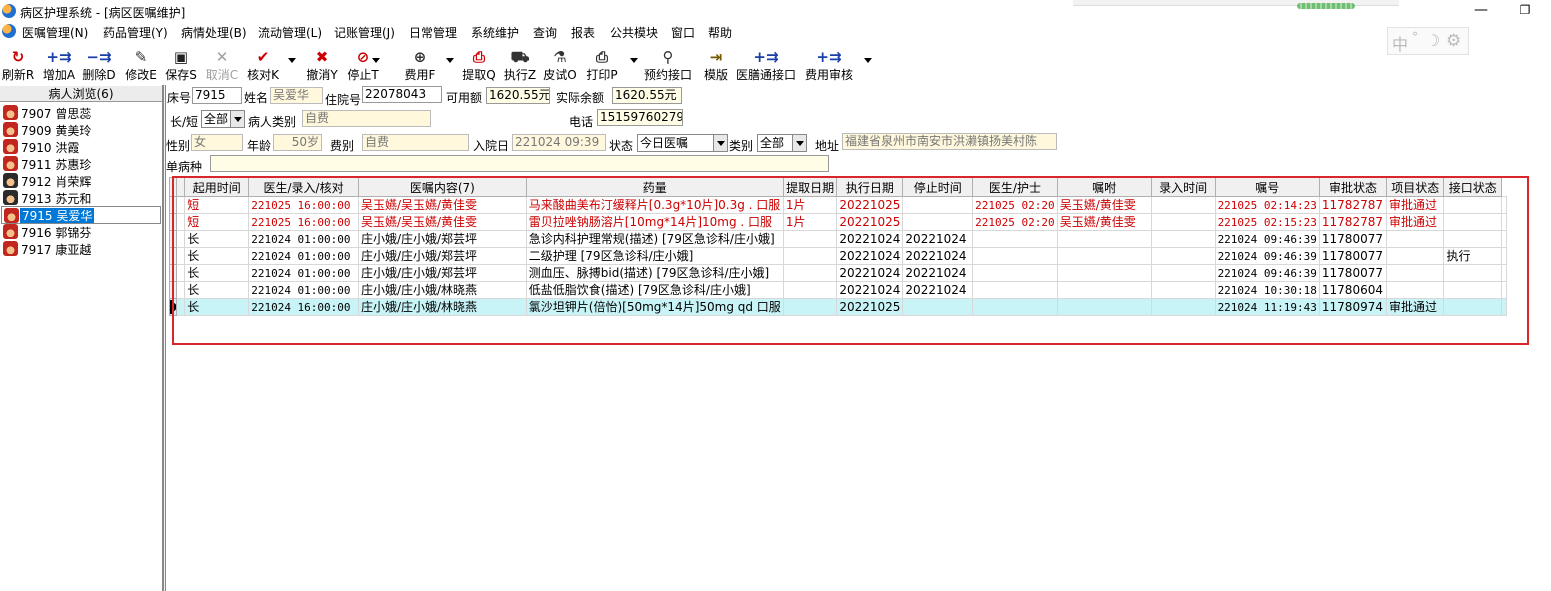  Describe the element at coordinates (81, 146) in the screenshot. I see `patient-item: 7910 洪霞` at that location.